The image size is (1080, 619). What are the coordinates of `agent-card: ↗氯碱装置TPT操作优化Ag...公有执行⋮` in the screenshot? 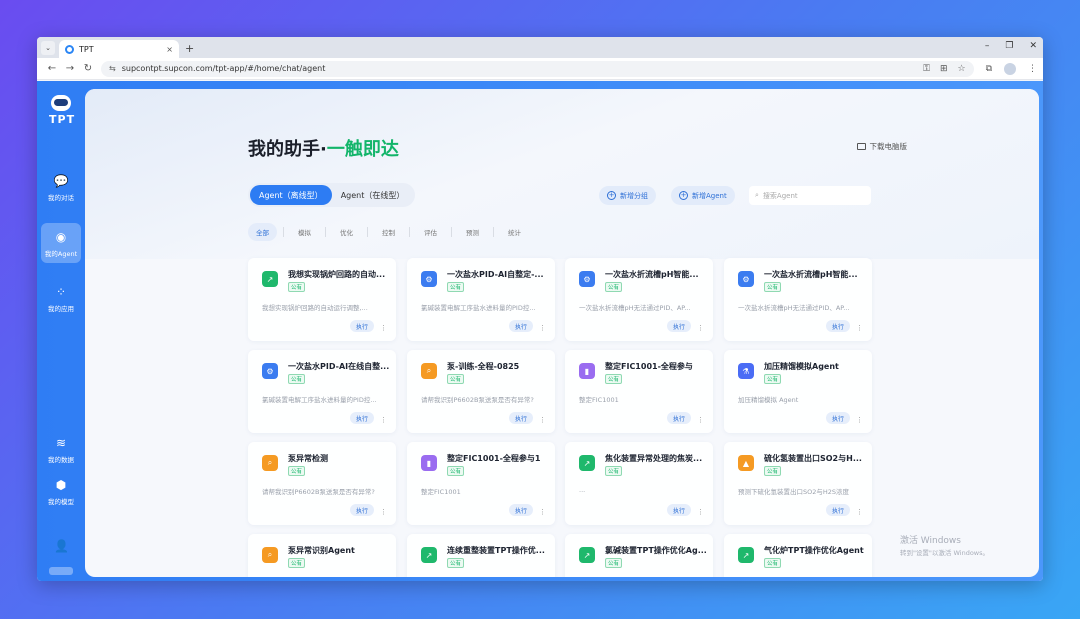 It's located at (639, 555).